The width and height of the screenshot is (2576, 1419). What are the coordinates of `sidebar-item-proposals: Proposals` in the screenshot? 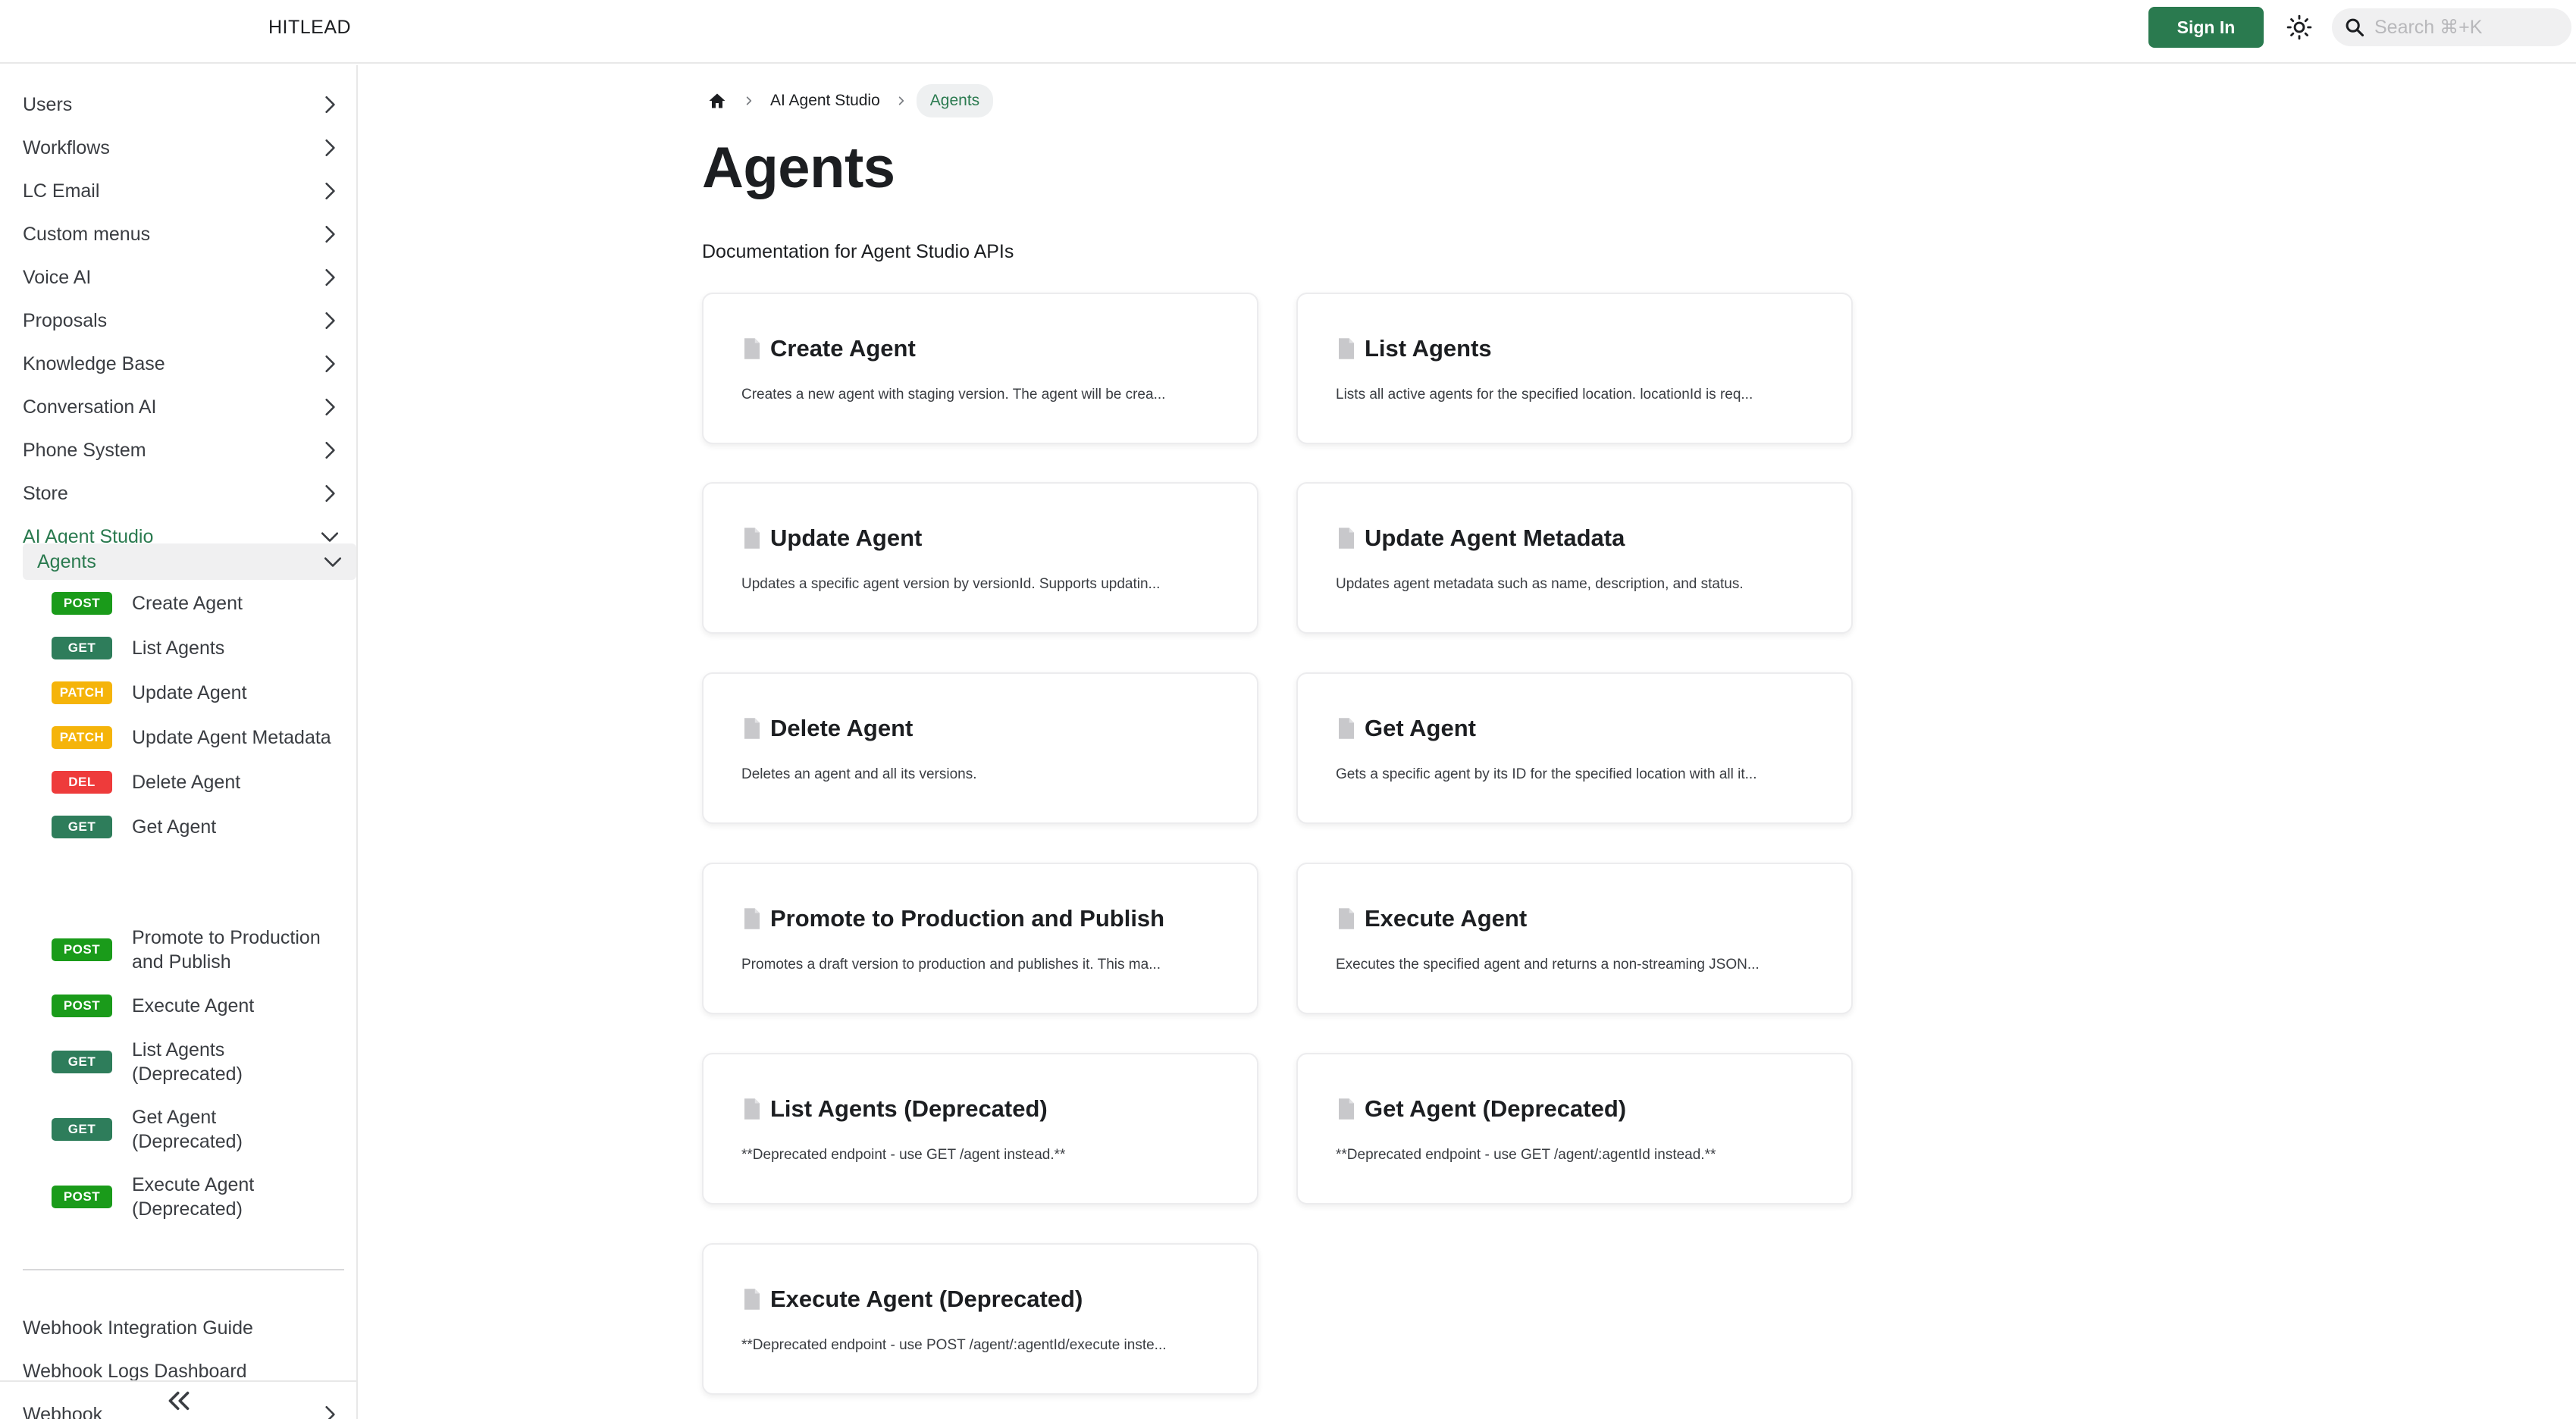 It's located at (184, 321).